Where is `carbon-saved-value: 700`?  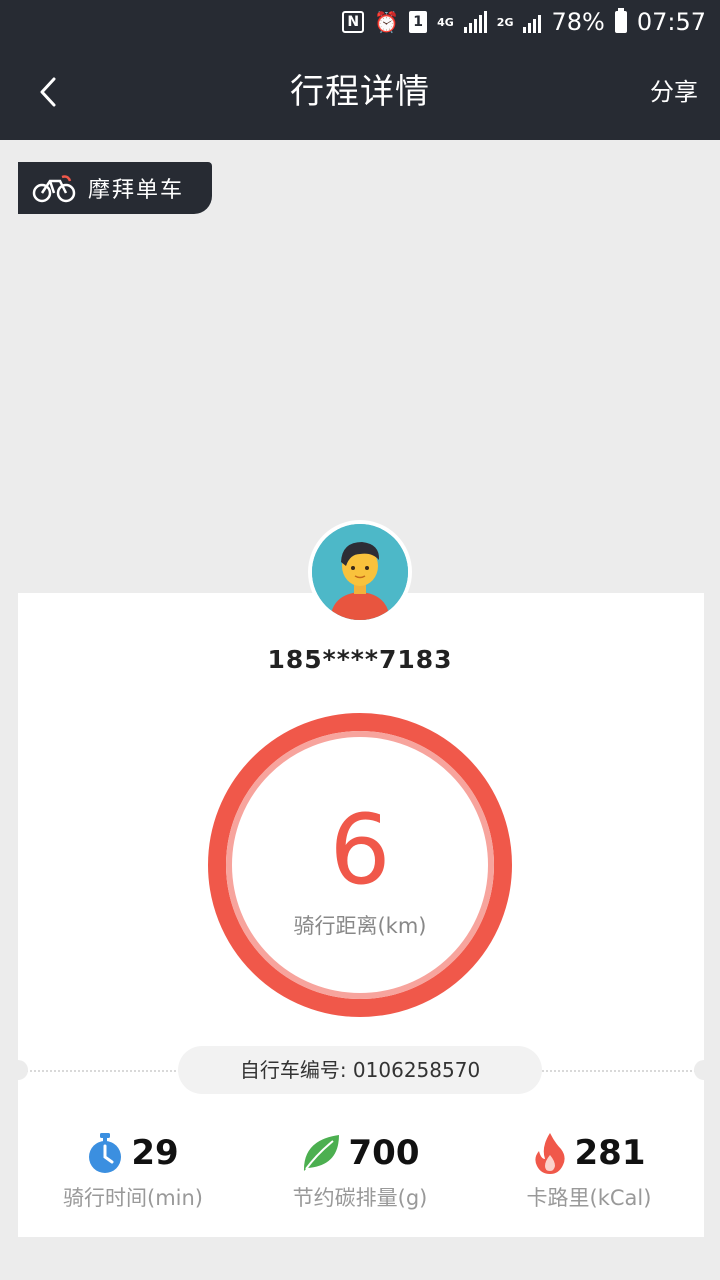 carbon-saved-value: 700 is located at coordinates (384, 1153).